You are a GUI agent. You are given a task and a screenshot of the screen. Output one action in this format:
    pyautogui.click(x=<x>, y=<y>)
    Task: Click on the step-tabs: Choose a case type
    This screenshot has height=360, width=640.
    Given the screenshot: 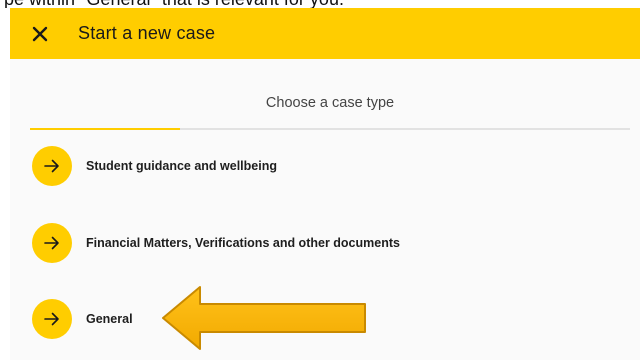 What is the action you would take?
    pyautogui.click(x=330, y=105)
    